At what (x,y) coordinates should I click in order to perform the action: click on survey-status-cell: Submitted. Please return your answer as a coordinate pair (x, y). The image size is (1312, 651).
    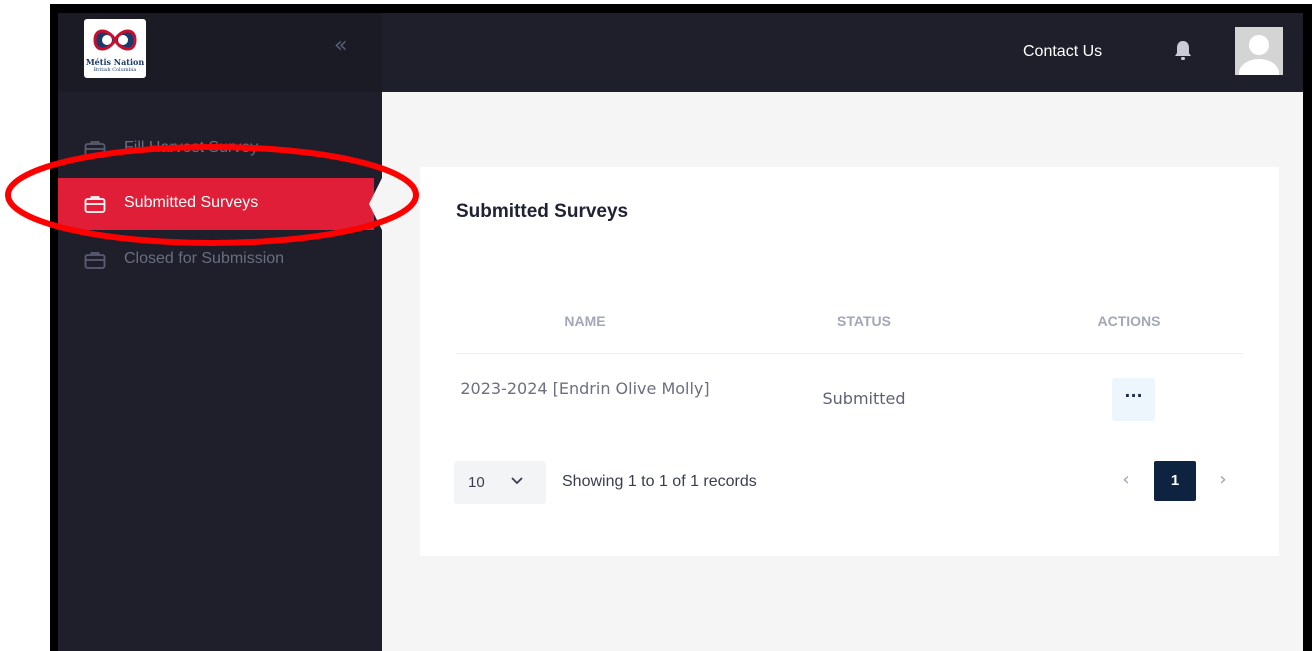
    Looking at the image, I should click on (864, 398).